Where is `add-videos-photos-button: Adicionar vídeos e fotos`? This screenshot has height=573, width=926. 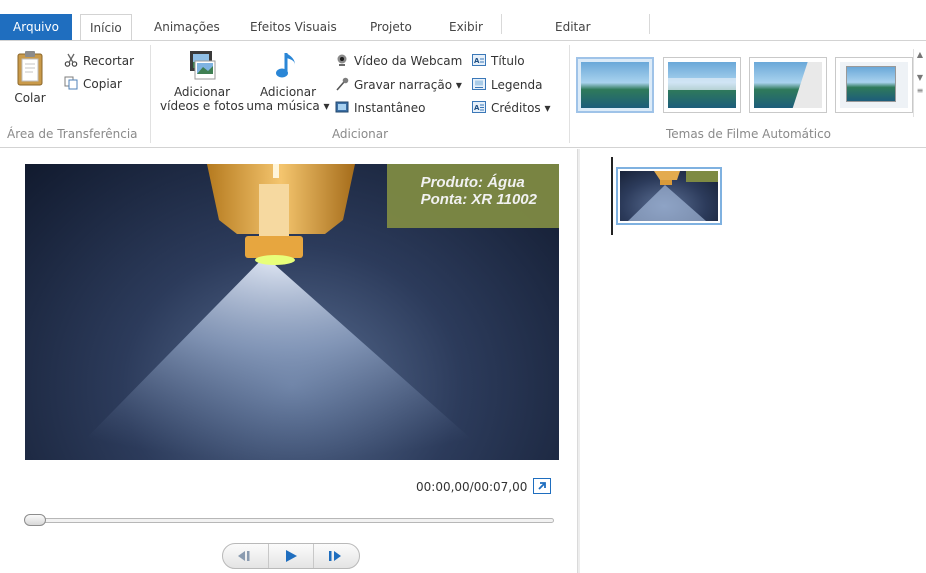 add-videos-photos-button: Adicionar vídeos e fotos is located at coordinates (202, 81).